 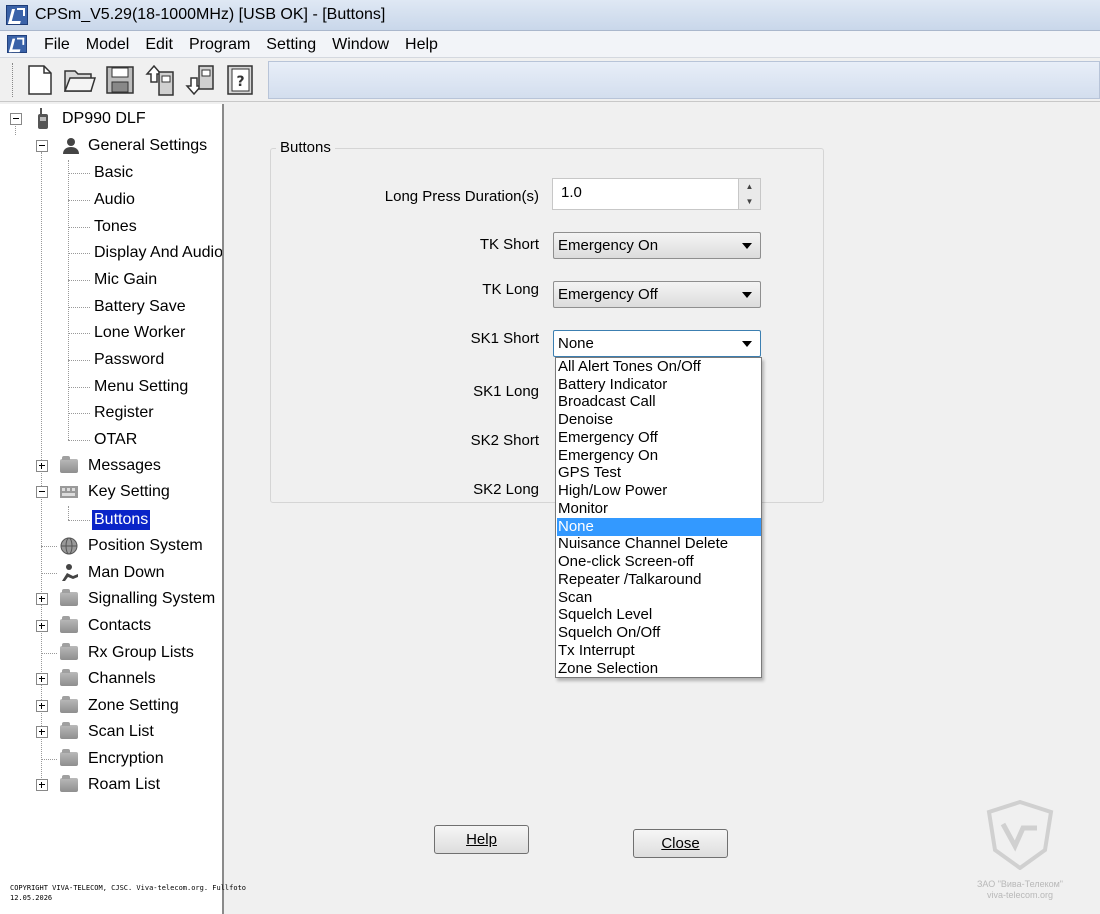 I want to click on tree-item-register: Register, so click(x=124, y=413).